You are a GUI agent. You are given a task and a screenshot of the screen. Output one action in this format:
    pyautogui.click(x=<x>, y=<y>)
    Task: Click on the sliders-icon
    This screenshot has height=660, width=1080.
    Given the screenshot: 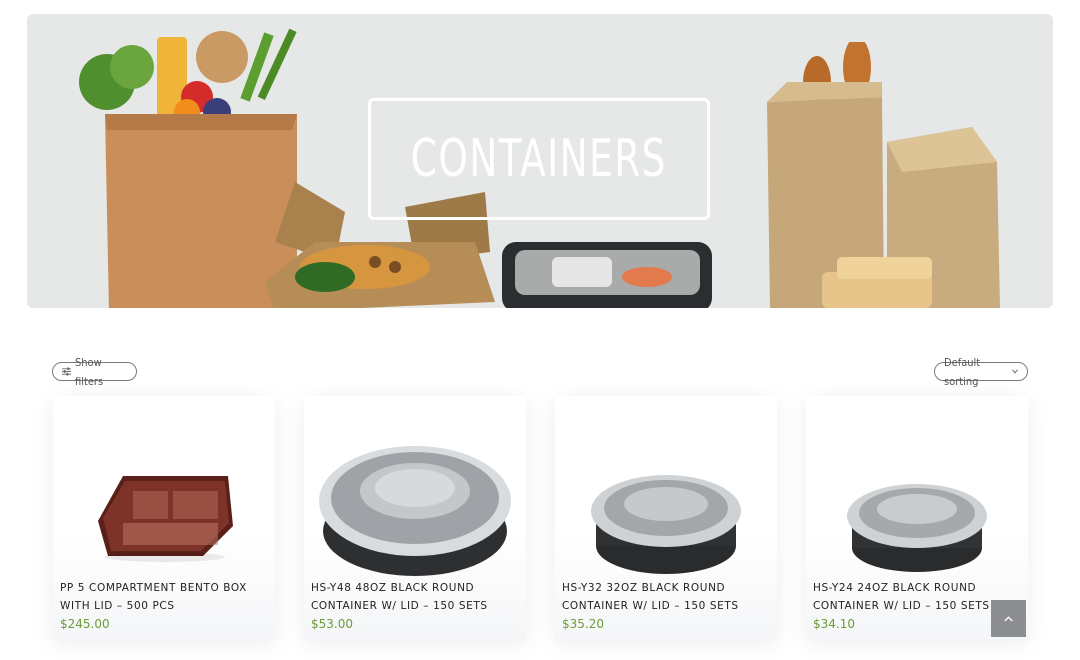 What is the action you would take?
    pyautogui.click(x=66, y=371)
    